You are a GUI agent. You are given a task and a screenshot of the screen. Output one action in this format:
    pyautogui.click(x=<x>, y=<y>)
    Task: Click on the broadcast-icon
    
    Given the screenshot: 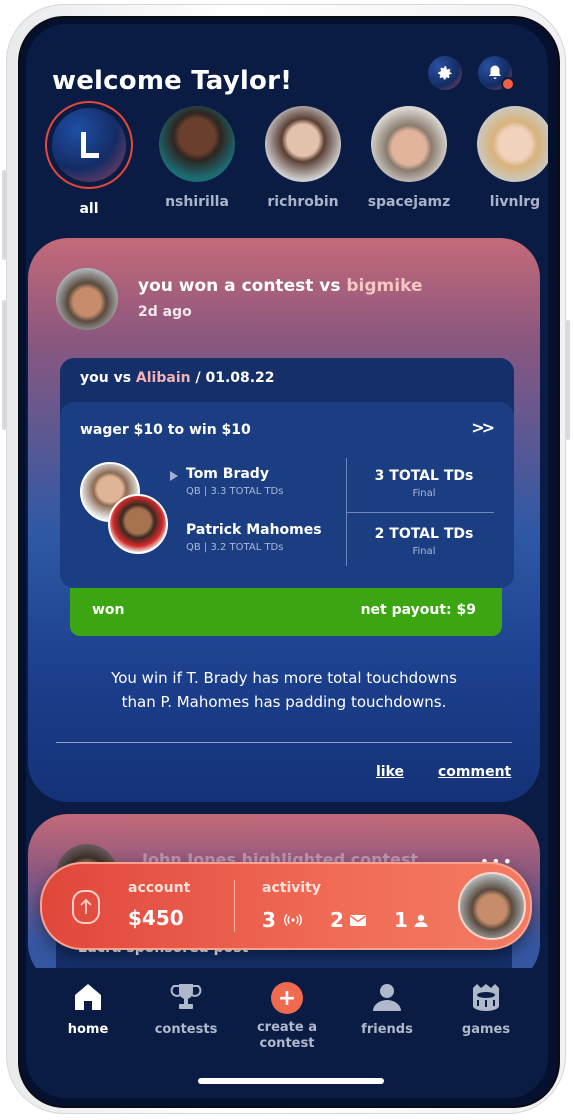 What is the action you would take?
    pyautogui.click(x=293, y=920)
    